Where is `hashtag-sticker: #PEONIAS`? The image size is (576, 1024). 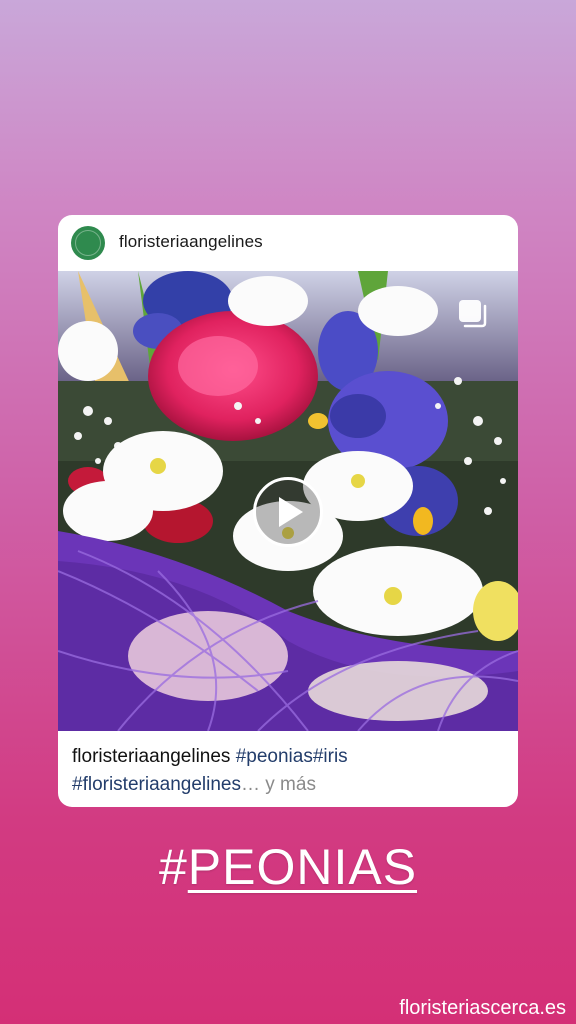 hashtag-sticker: #PEONIAS is located at coordinates (288, 867).